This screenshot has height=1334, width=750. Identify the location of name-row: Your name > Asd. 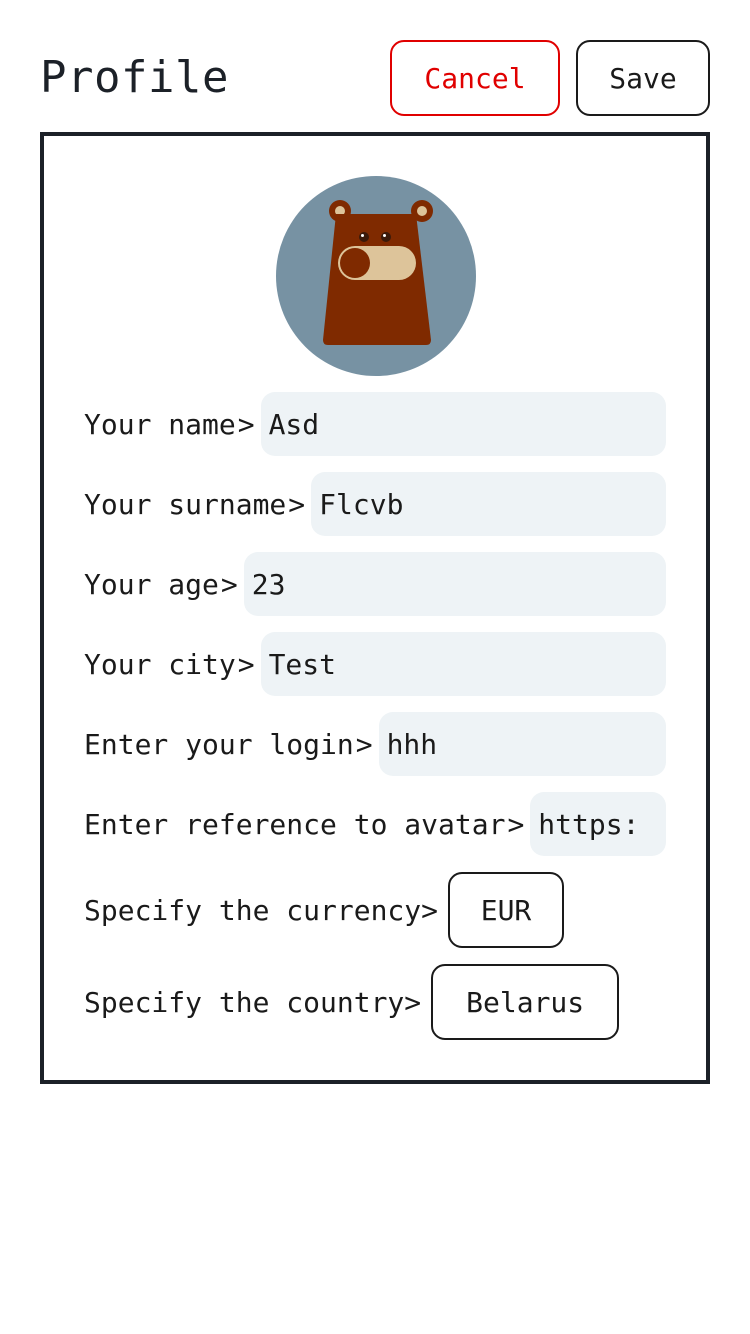
(375, 424).